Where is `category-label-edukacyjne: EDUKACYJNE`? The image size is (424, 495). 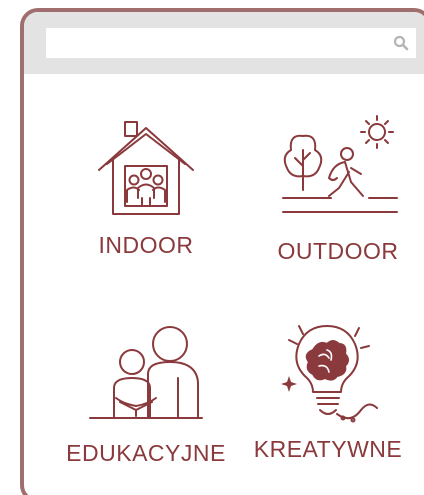
category-label-edukacyjne: EDUKACYJNE is located at coordinates (146, 453).